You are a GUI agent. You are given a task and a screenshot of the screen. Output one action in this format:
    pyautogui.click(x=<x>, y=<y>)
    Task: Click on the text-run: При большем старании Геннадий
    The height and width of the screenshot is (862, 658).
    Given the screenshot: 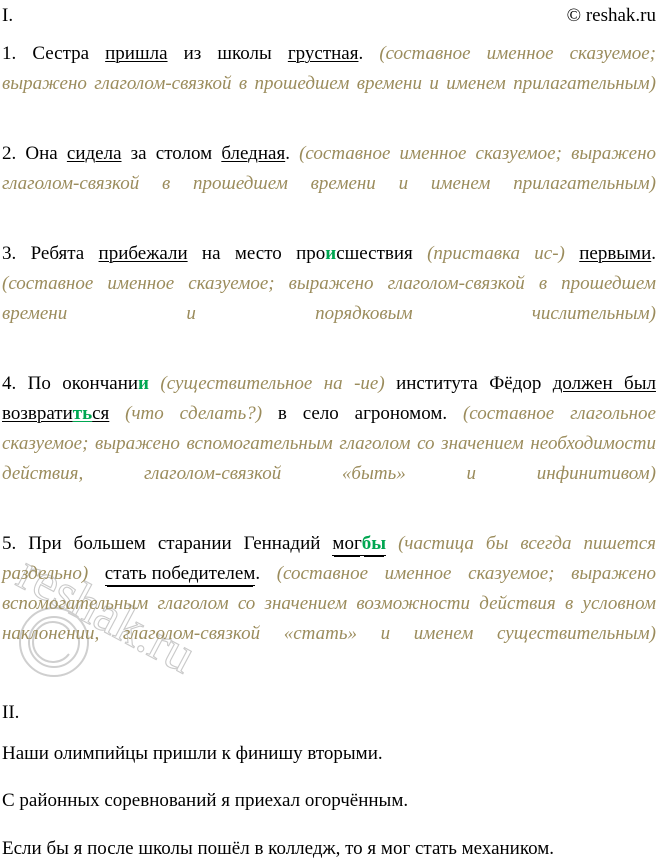 What is the action you would take?
    pyautogui.click(x=180, y=543)
    